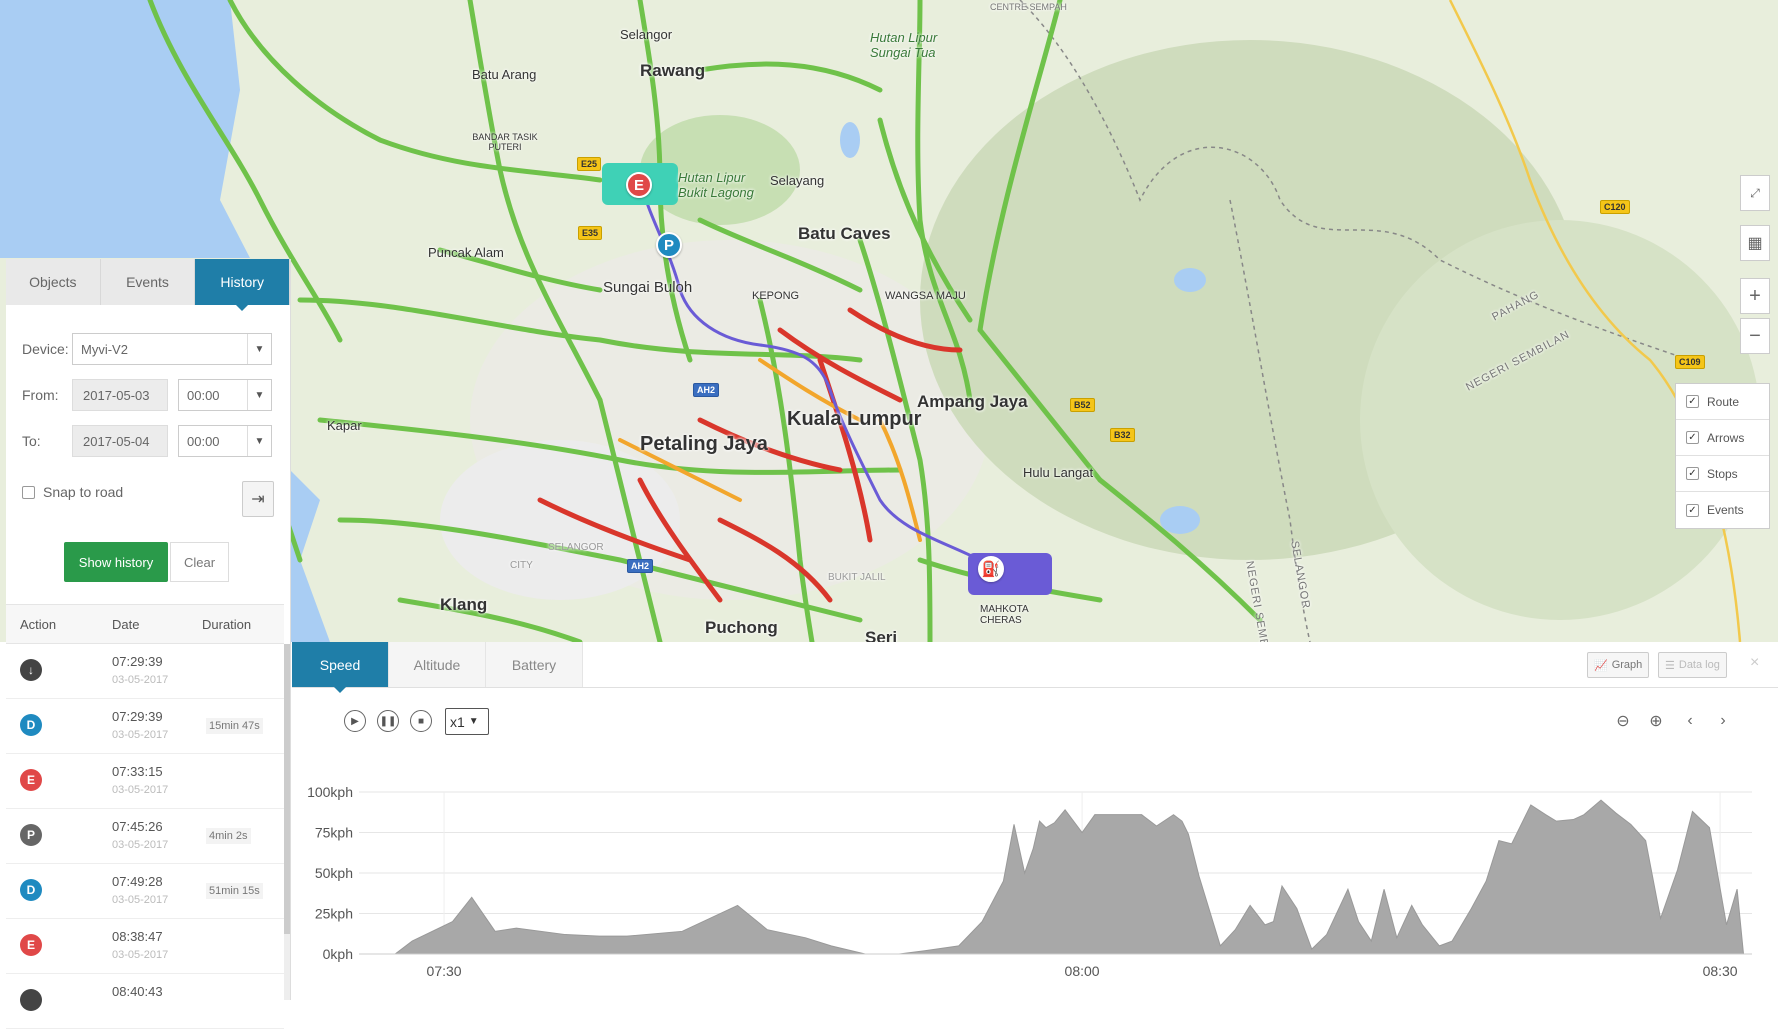  Describe the element at coordinates (1656, 721) in the screenshot. I see `zoom-in-icon: ⊕` at that location.